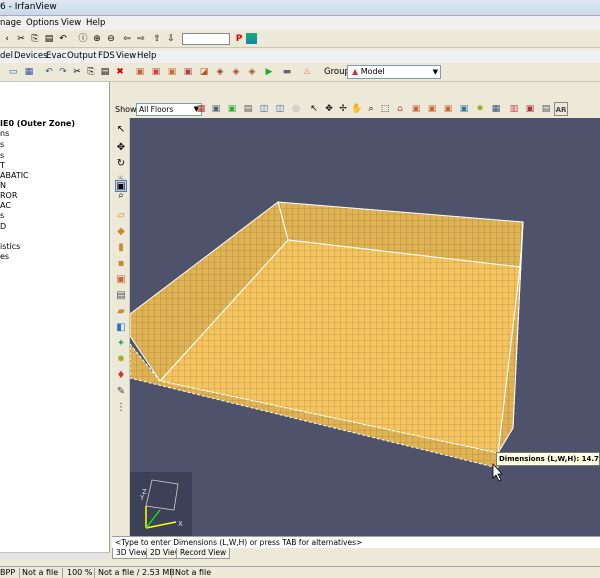 This screenshot has width=600, height=578. What do you see at coordinates (121, 130) in the screenshot?
I see `select-icon: ↖` at bounding box center [121, 130].